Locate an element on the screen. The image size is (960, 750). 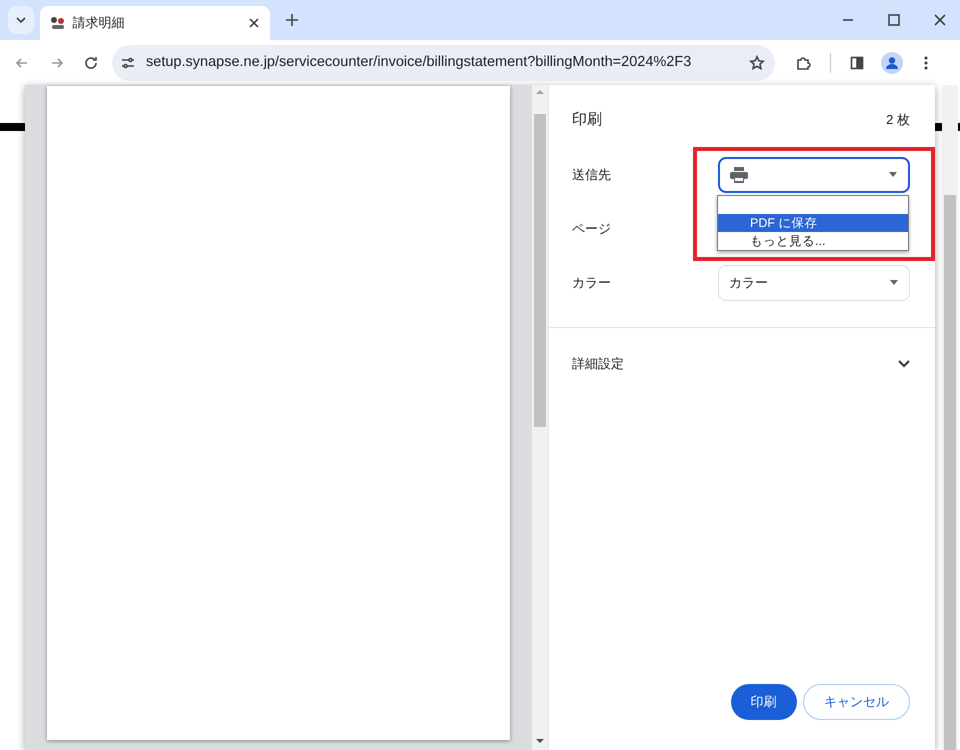
setting-label: 送信先 is located at coordinates (591, 175).